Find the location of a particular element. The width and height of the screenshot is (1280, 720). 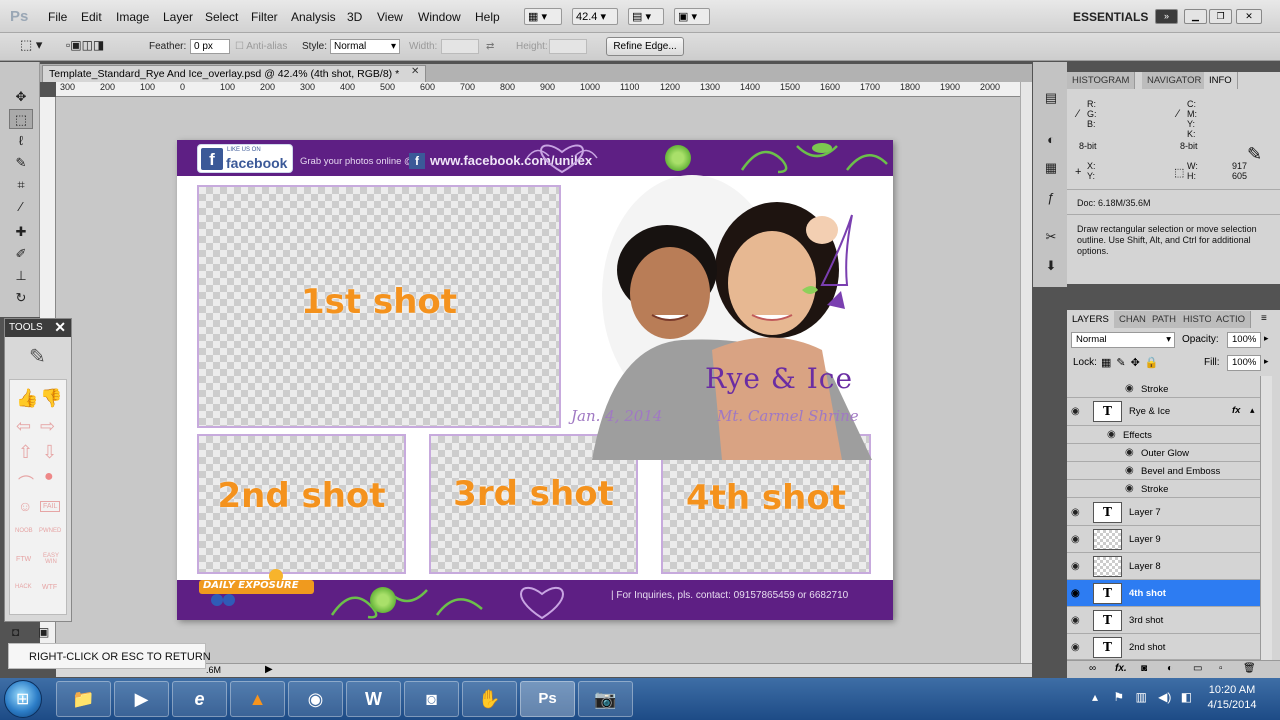

arrow-up-icon: ⇧ is located at coordinates (25, 452).